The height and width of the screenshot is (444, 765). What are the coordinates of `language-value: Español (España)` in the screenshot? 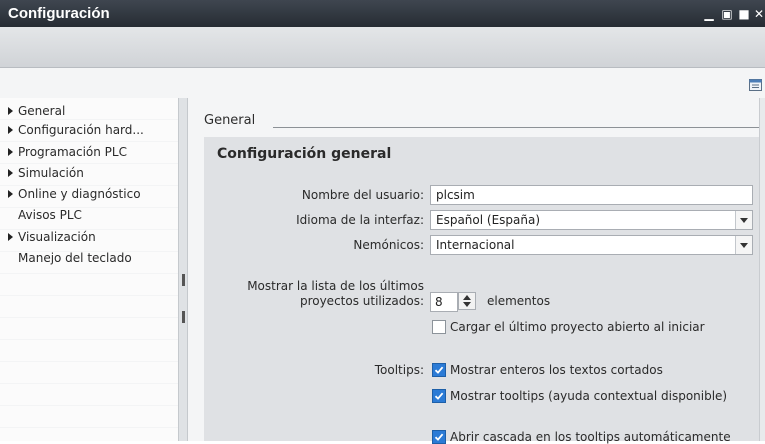 It's located at (488, 220).